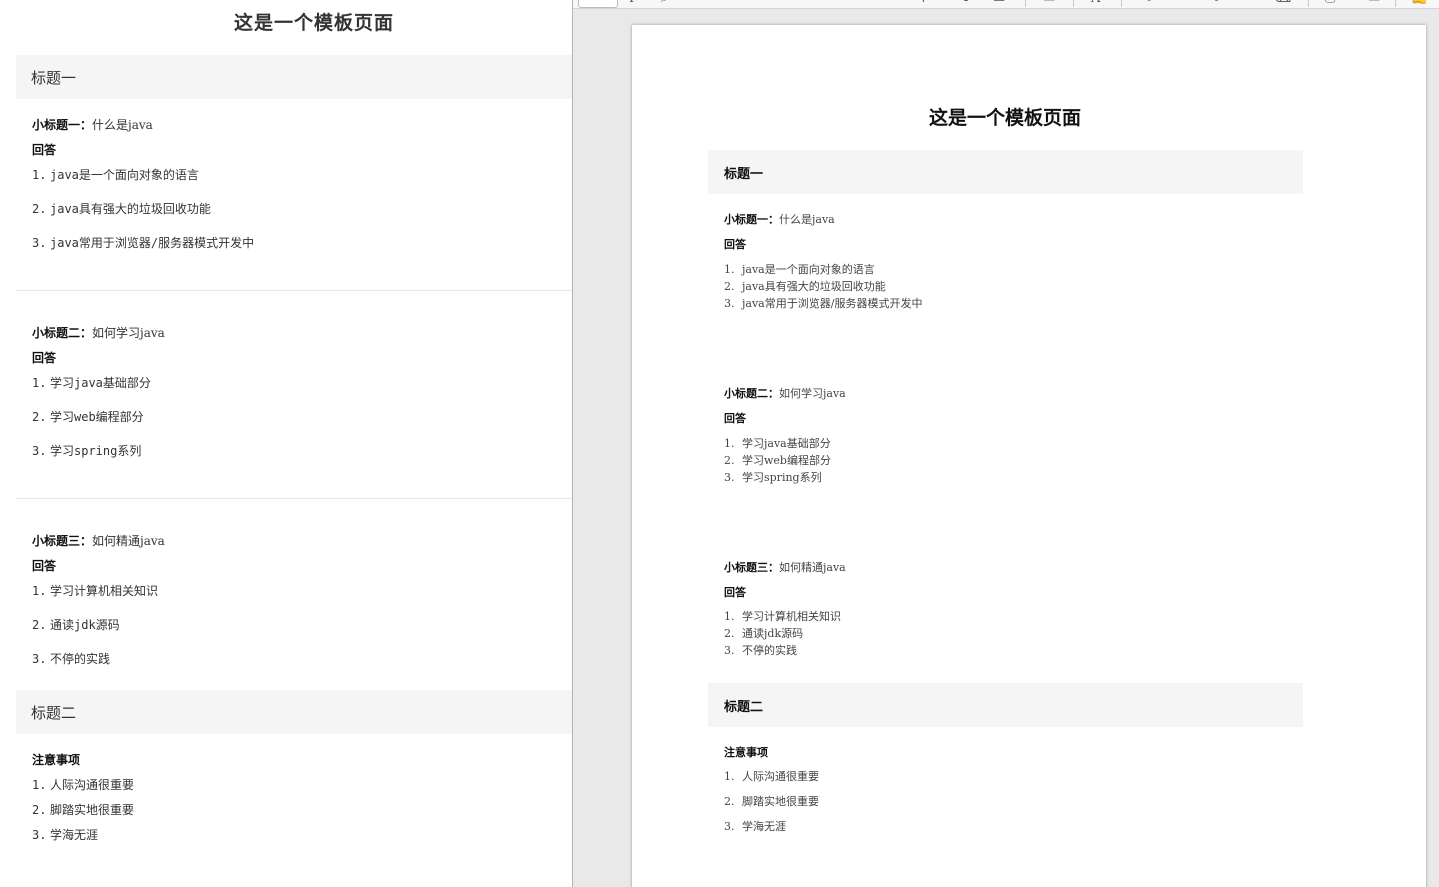  I want to click on list-item: 1. 学习java基础部分, so click(91, 383).